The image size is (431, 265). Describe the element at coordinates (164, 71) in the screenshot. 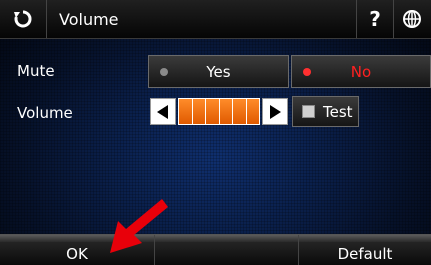

I see `radio-unselected-icon` at that location.